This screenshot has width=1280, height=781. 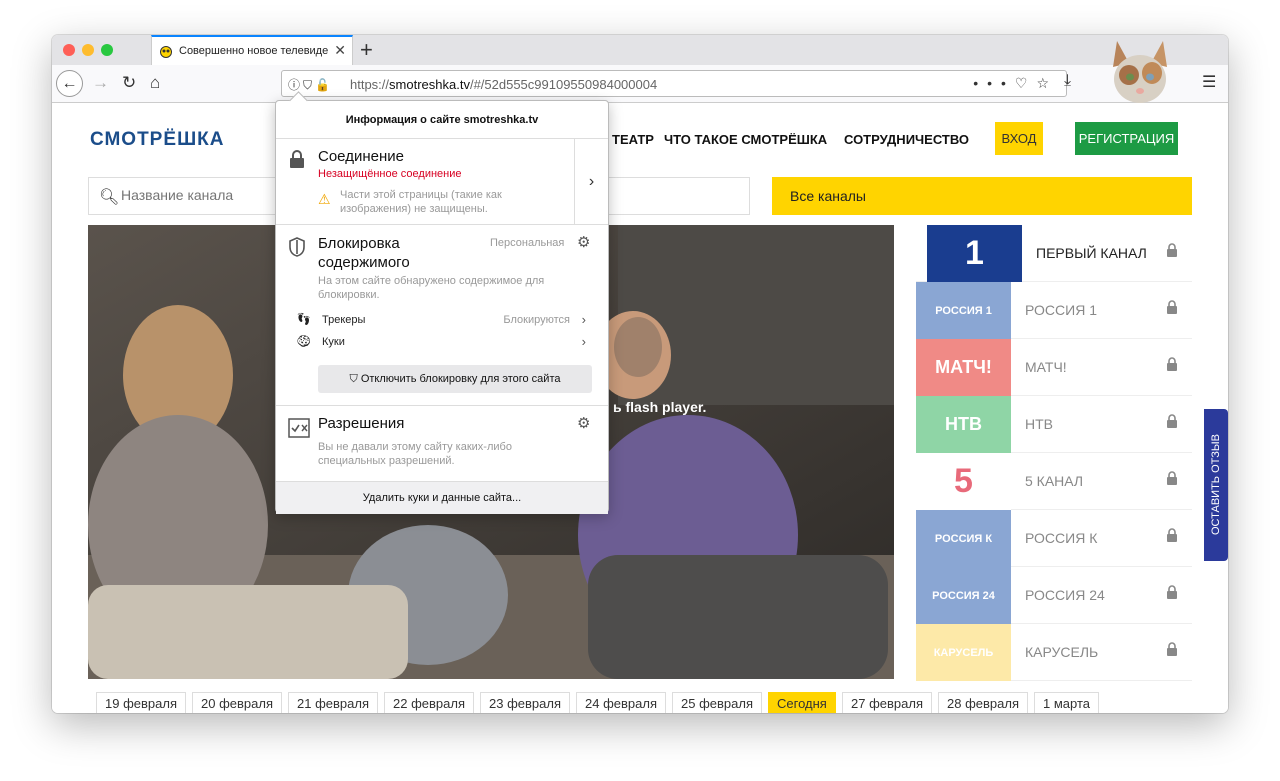 What do you see at coordinates (717, 702) in the screenshot?
I see `date-item: 25 февраля` at bounding box center [717, 702].